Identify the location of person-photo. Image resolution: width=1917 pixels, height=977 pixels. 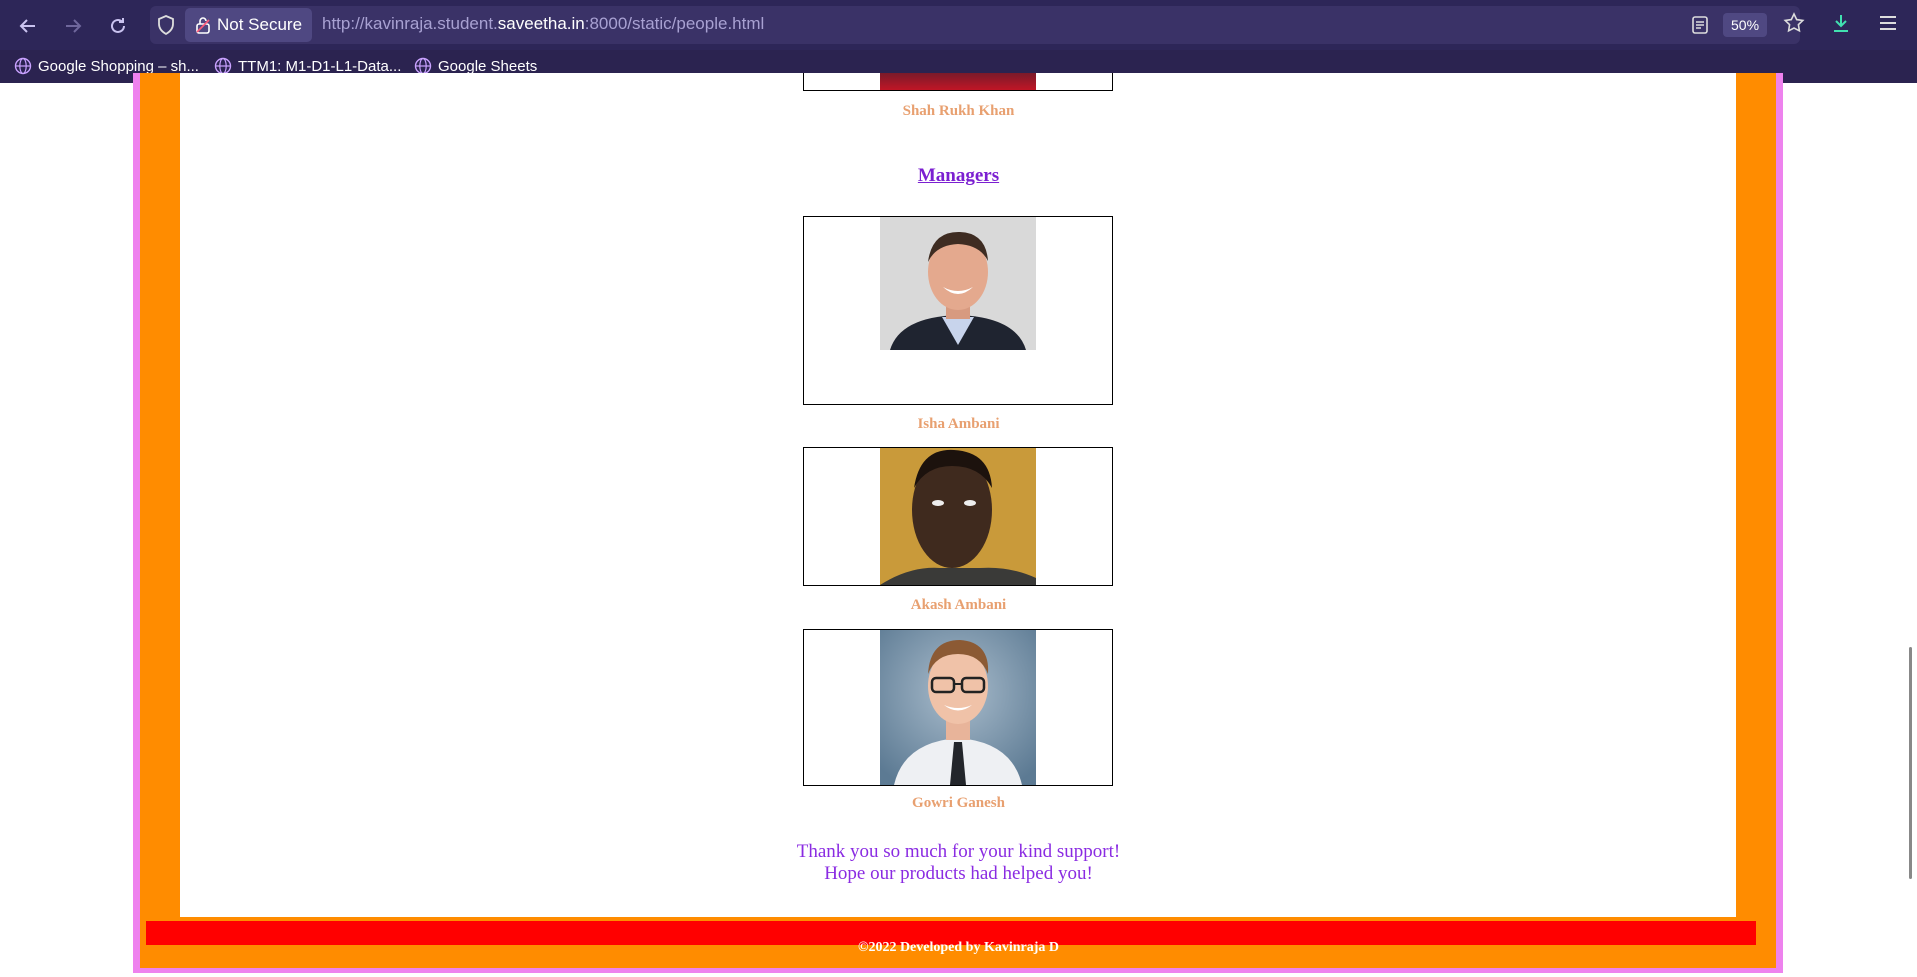
(958, 81).